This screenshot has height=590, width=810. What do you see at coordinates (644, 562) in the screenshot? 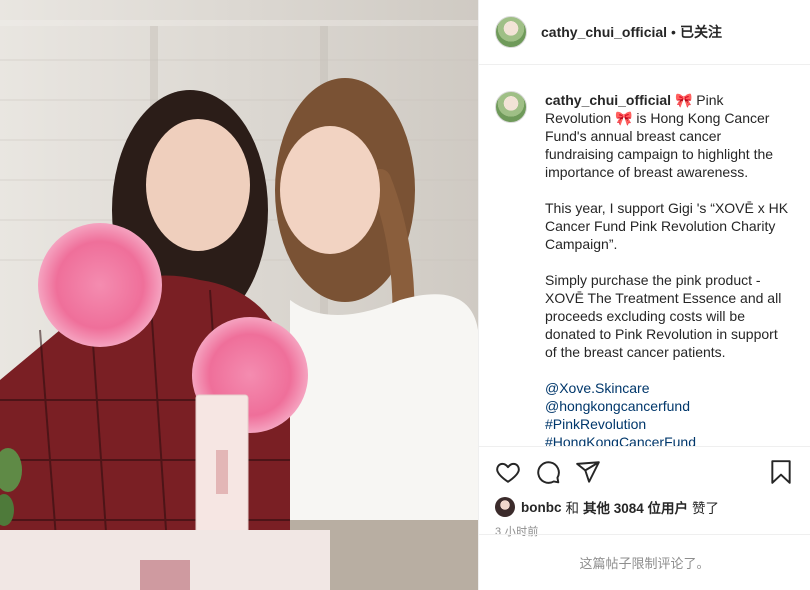
I see `comments-limited-notice: 这篇帖子限制评论了。` at bounding box center [644, 562].